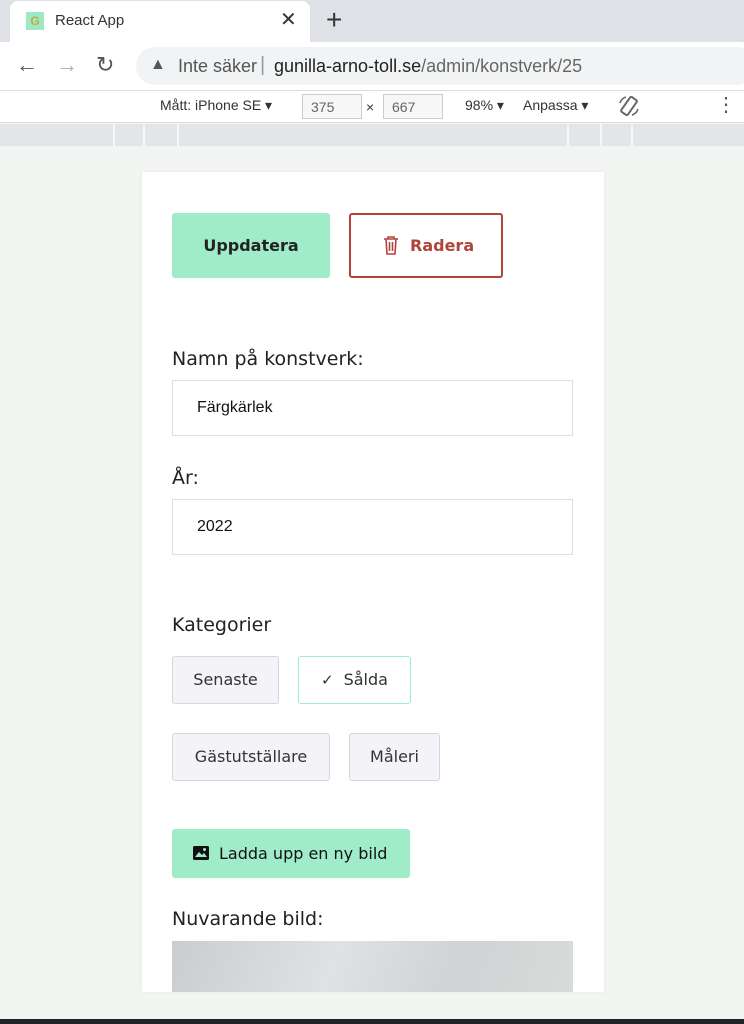  What do you see at coordinates (217, 66) in the screenshot?
I see `security-label: Inte säker` at bounding box center [217, 66].